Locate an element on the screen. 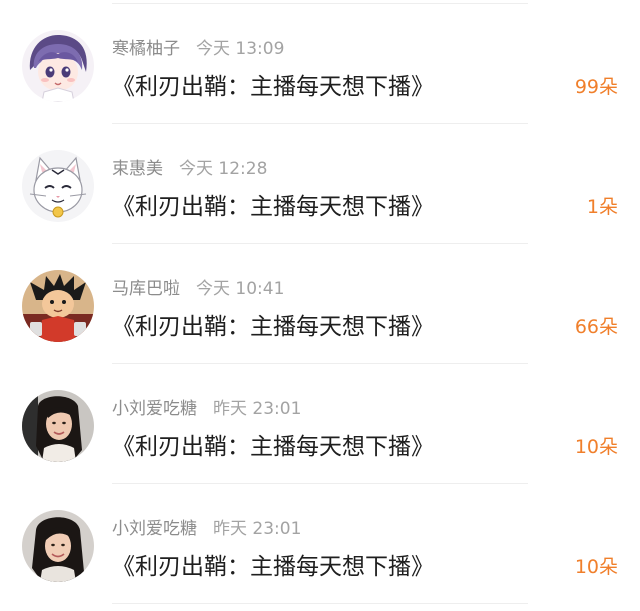  cartoon-boy-avatar-icon is located at coordinates (58, 306).